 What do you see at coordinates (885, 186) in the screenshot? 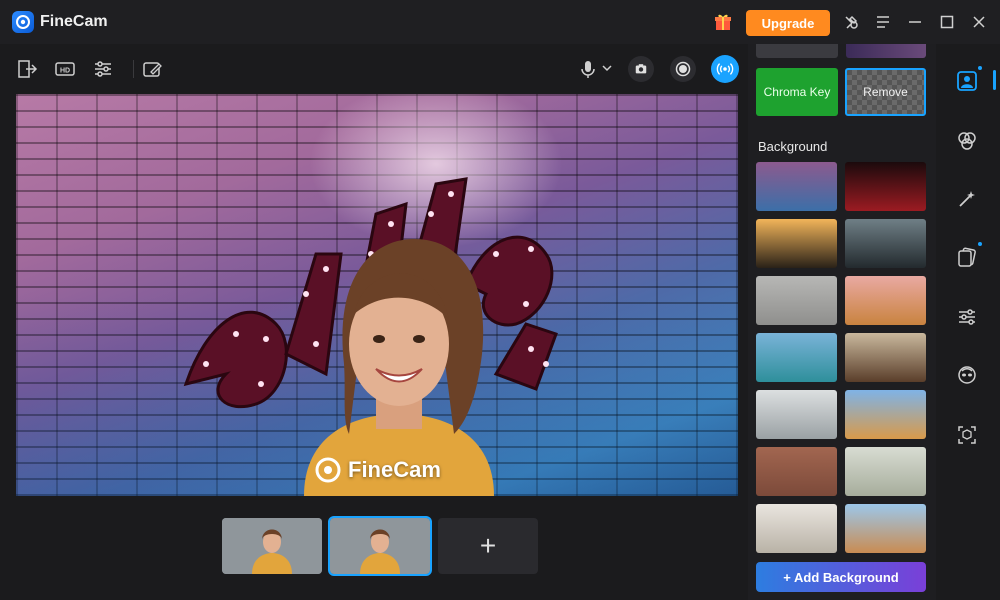
I see `background-tile-cinema-seats` at bounding box center [885, 186].